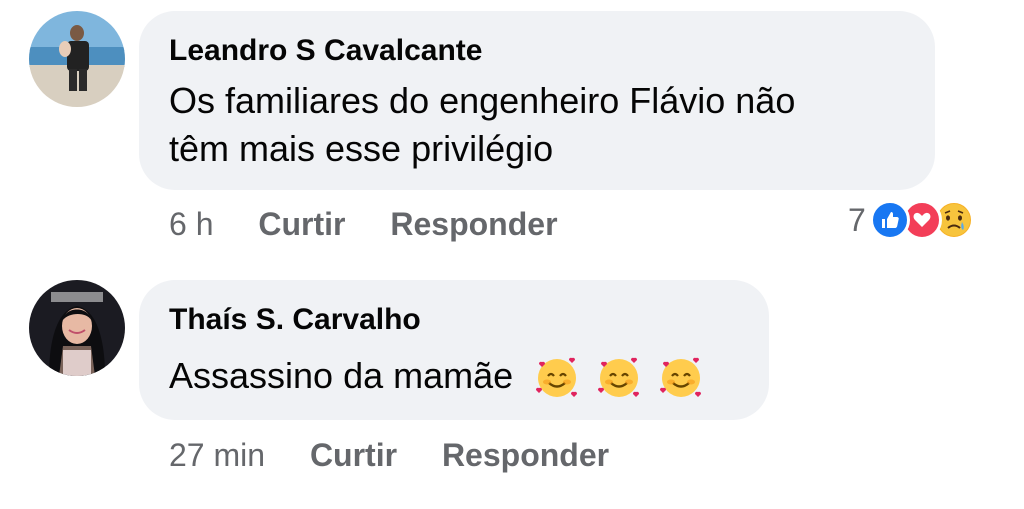 The width and height of the screenshot is (1024, 509). Describe the element at coordinates (217, 455) in the screenshot. I see `comment-time: 27 min` at that location.